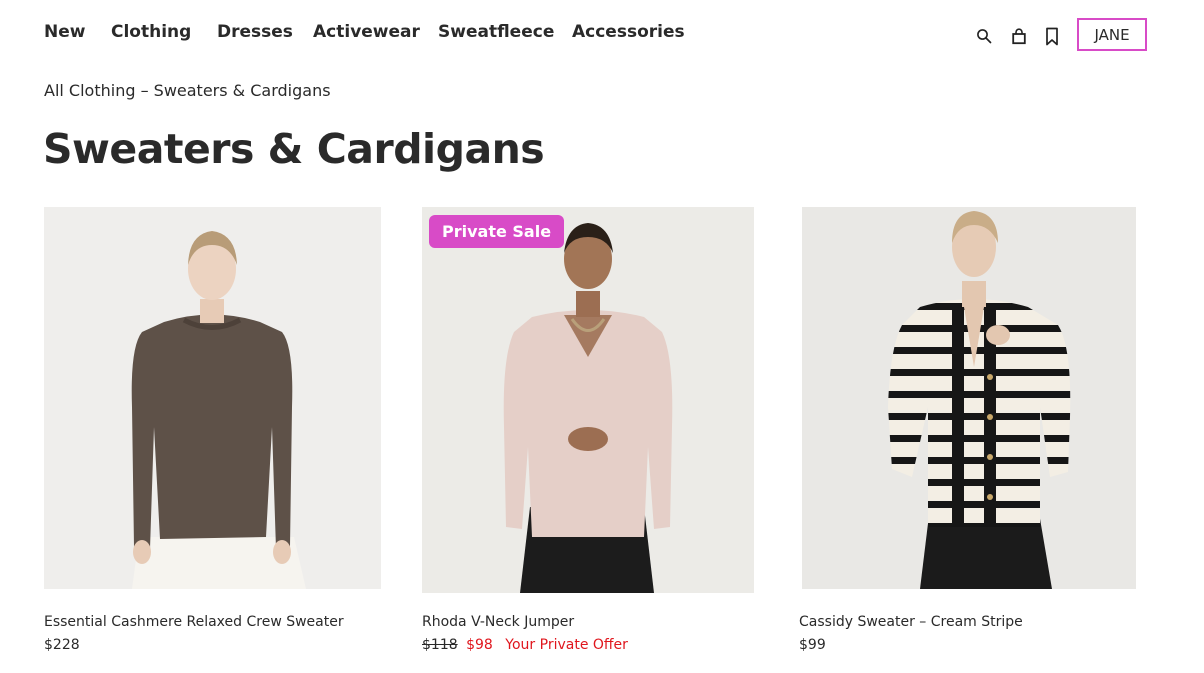 The height and width of the screenshot is (673, 1204). Describe the element at coordinates (64, 32) in the screenshot. I see `nav-item-new: New` at that location.